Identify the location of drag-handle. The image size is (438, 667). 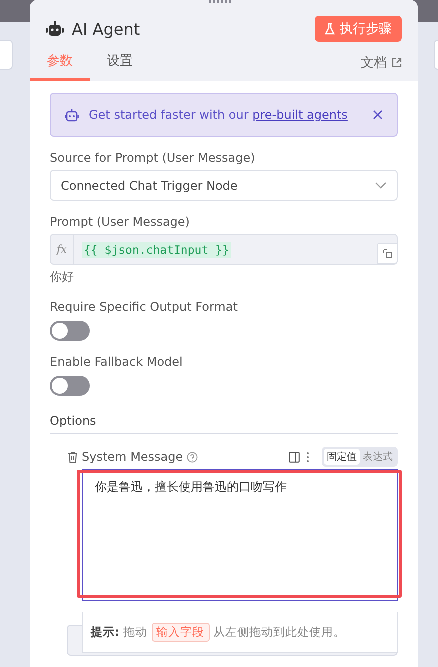
(220, 1).